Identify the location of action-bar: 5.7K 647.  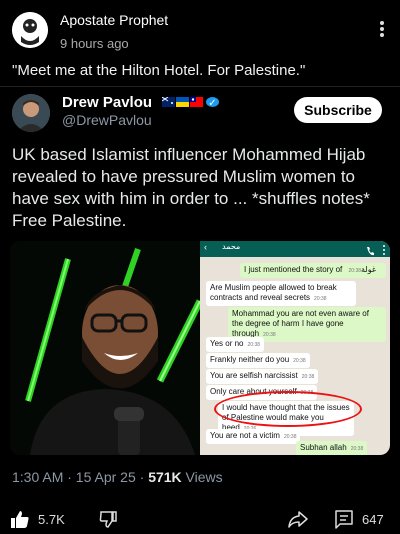
(200, 517).